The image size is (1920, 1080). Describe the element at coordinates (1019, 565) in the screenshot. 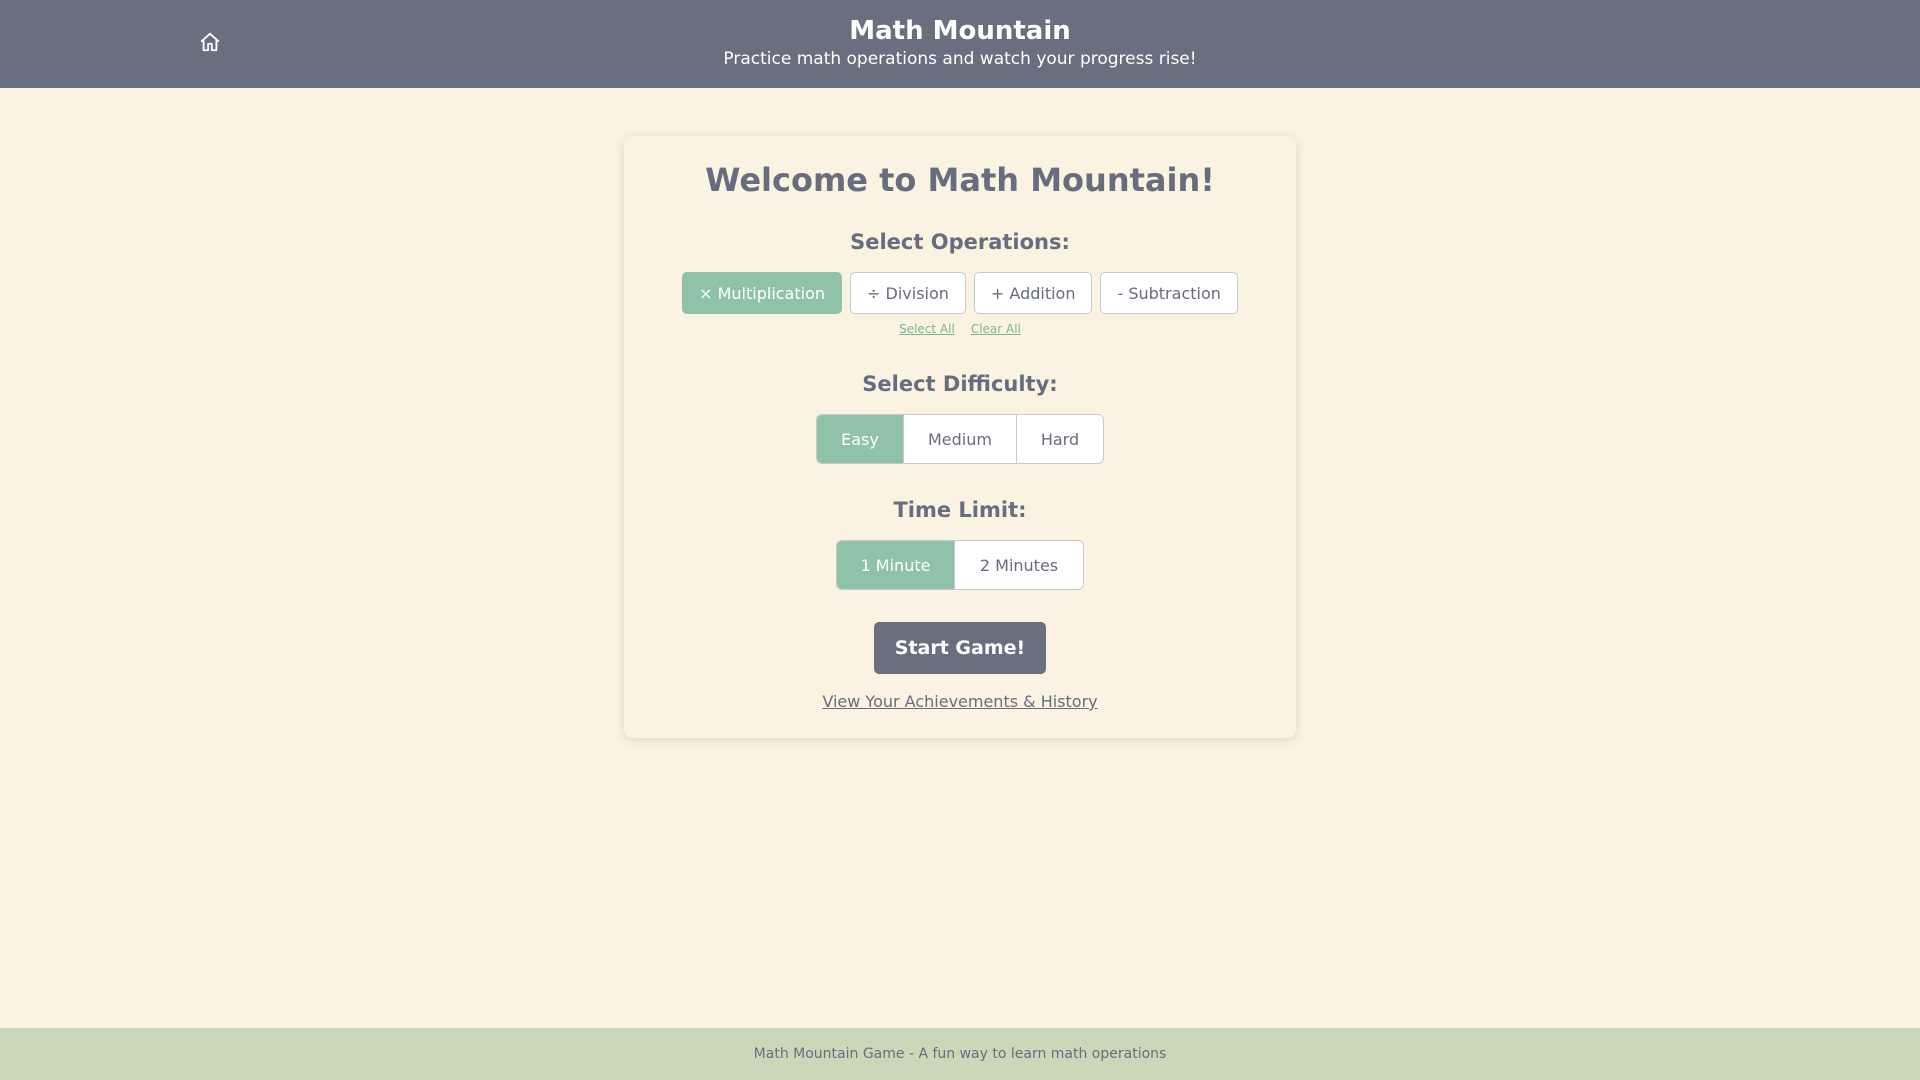

I see `time-2-minutes-button: 2 Minutes` at that location.